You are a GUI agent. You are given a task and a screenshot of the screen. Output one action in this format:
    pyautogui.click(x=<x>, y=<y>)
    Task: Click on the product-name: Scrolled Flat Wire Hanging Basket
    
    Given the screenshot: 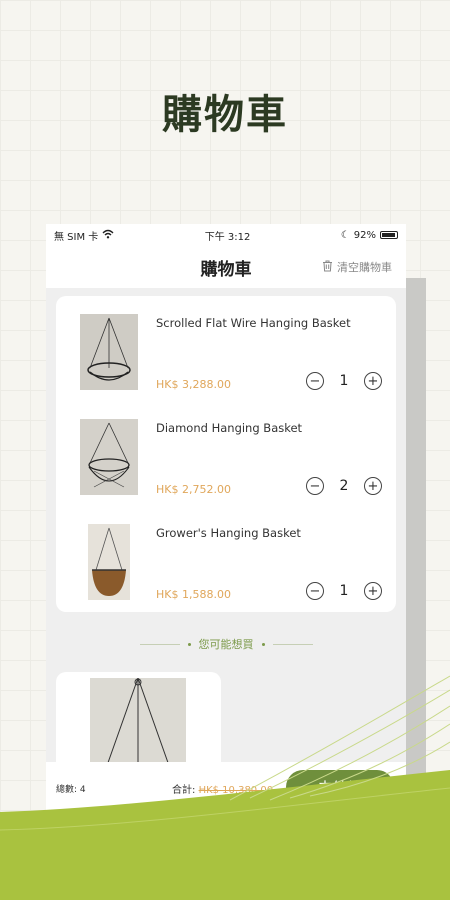 What is the action you would take?
    pyautogui.click(x=253, y=323)
    